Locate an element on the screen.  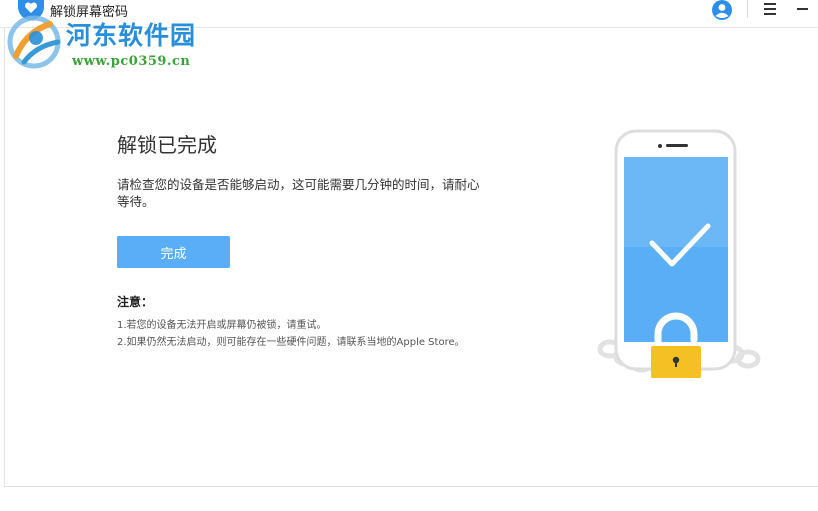
titlebar-divider is located at coordinates (747, 9).